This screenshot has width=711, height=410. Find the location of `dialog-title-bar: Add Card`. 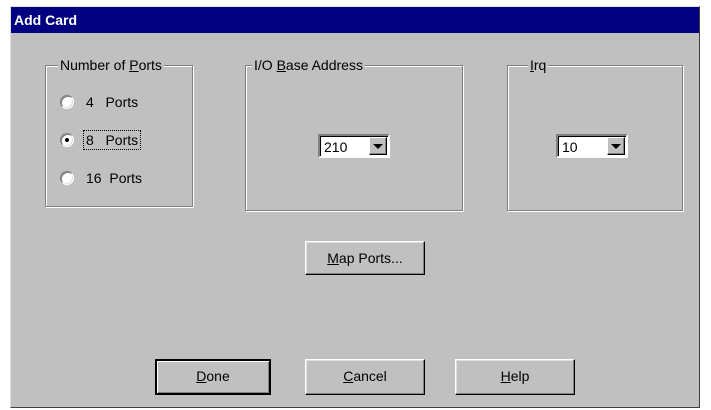

dialog-title-bar: Add Card is located at coordinates (355, 20).